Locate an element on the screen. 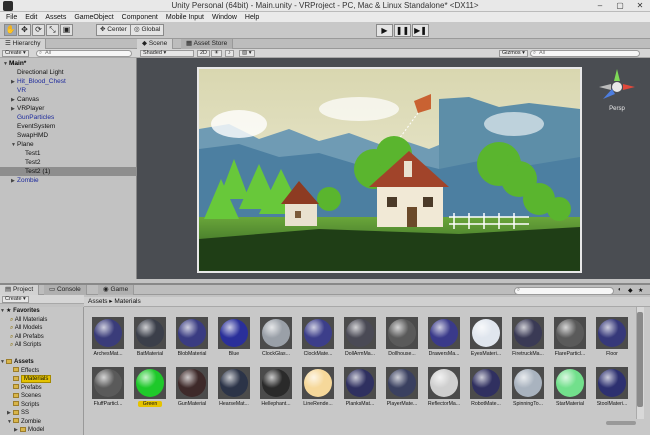 This screenshot has height=435, width=650. rotate-tool-icon: ⟳ is located at coordinates (38, 30).